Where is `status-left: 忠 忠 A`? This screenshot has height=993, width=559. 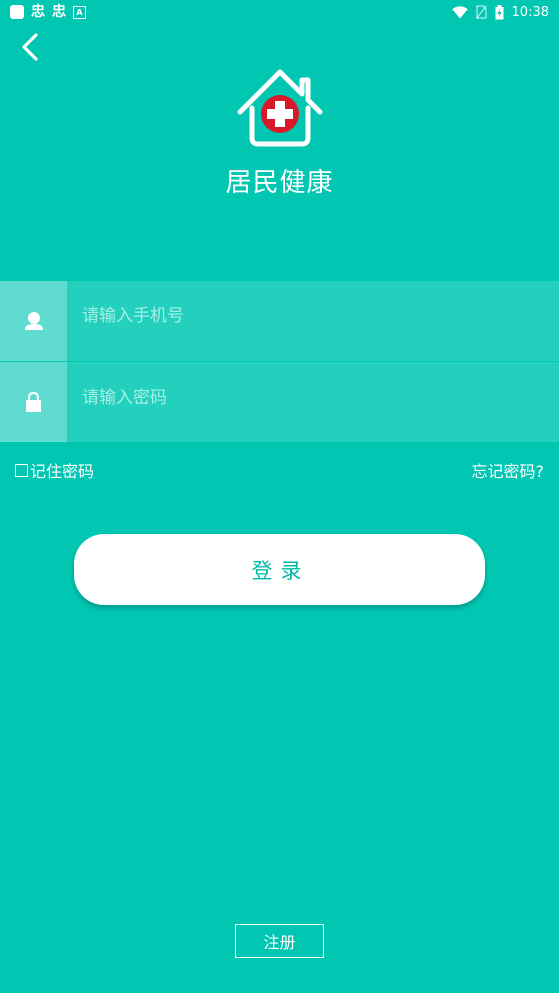 status-left: 忠 忠 A is located at coordinates (48, 12).